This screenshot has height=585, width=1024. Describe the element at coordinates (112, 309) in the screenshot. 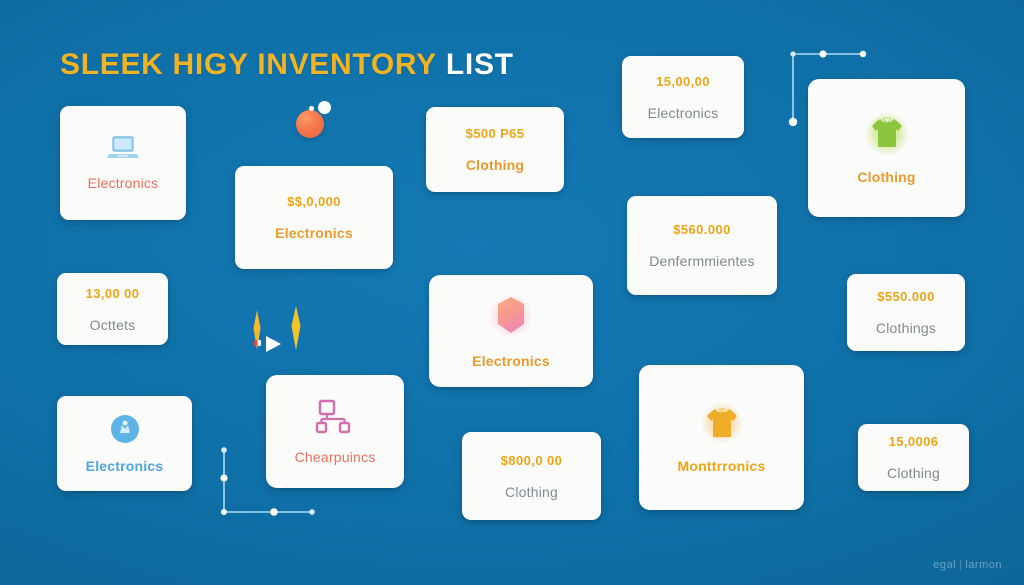

I see `card-octtets: 13,00 00 Octtets` at that location.